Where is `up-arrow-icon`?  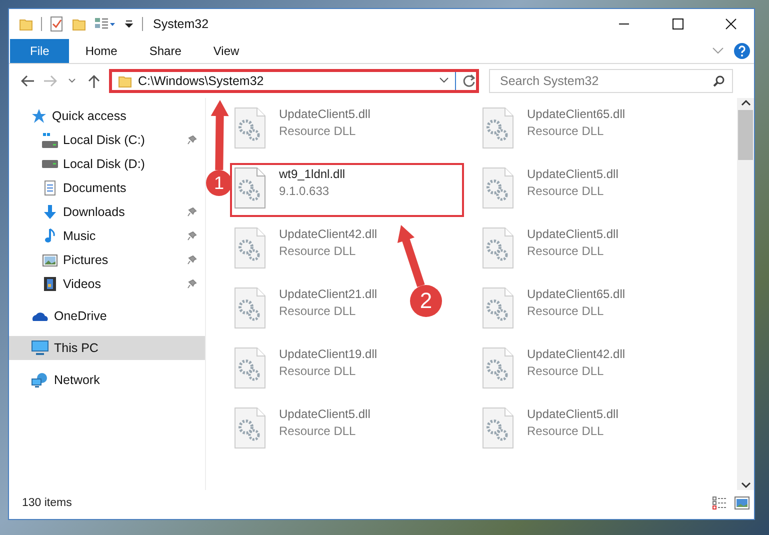 up-arrow-icon is located at coordinates (94, 81).